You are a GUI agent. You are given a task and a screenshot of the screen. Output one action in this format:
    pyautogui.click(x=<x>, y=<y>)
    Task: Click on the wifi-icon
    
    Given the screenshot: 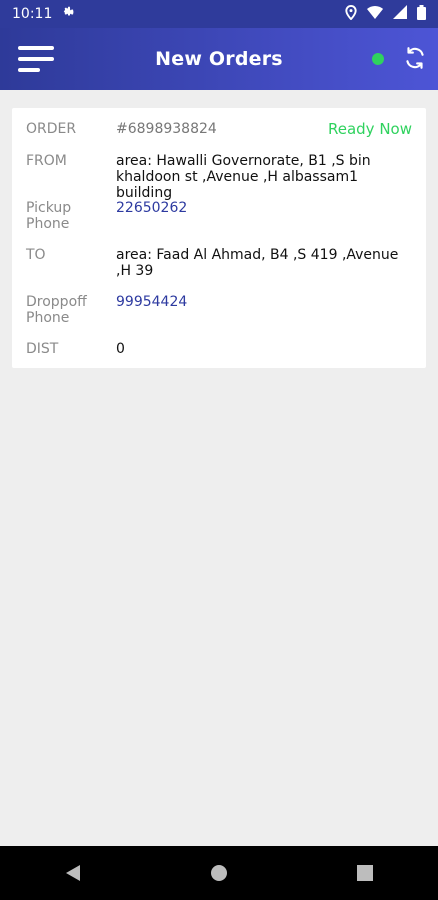 What is the action you would take?
    pyautogui.click(x=375, y=14)
    